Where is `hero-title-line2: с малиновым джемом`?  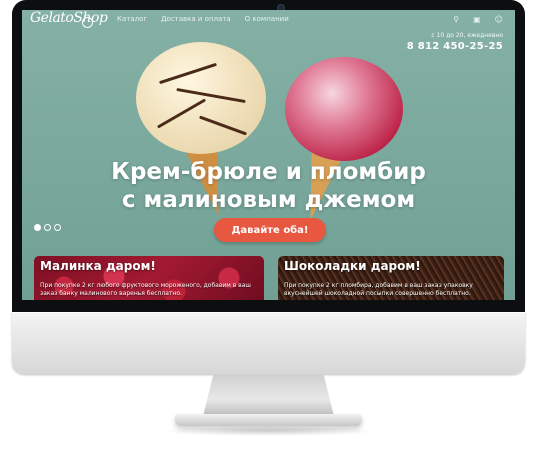
hero-title-line2: с малиновым джемом is located at coordinates (268, 200).